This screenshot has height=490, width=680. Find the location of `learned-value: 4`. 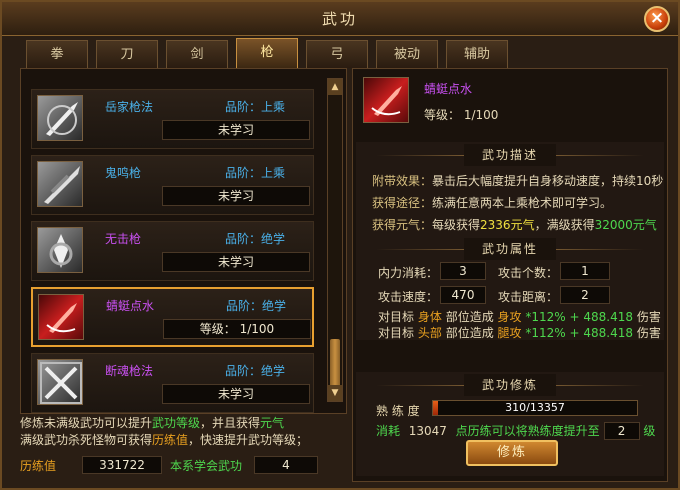

learned-value: 4 is located at coordinates (286, 465).